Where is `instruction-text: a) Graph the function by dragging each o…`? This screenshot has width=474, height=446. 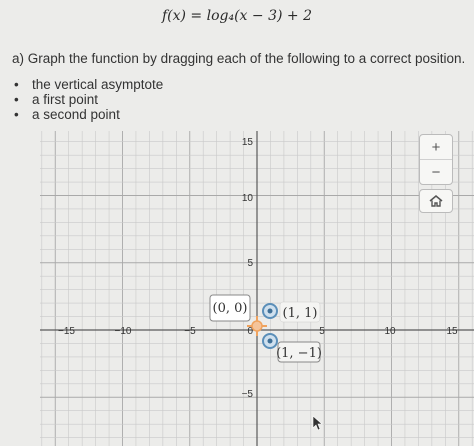 instruction-text: a) Graph the function by dragging each o… is located at coordinates (239, 58).